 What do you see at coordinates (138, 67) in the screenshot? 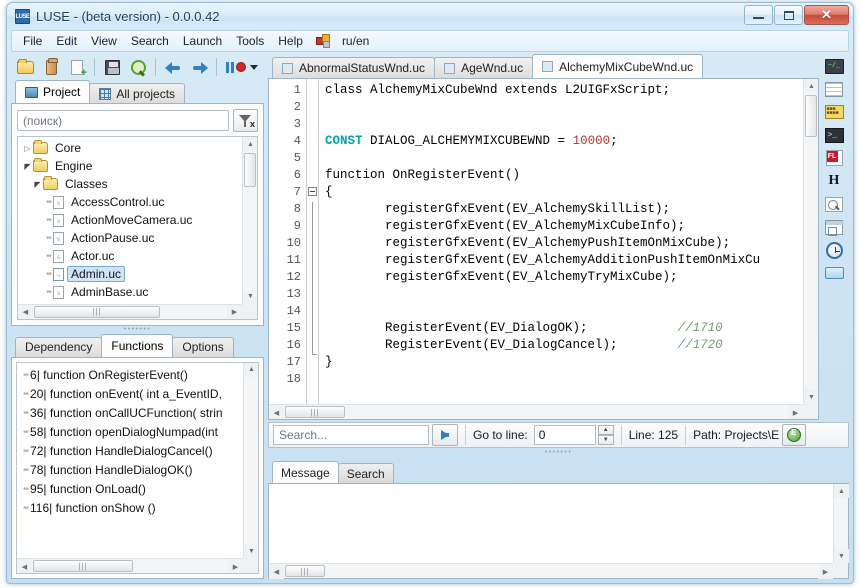
I see `find-button` at bounding box center [138, 67].